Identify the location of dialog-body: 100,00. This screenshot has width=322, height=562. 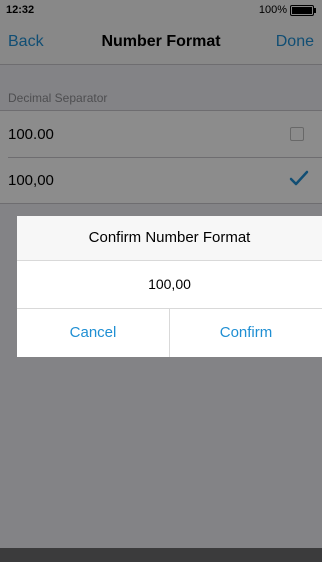
(169, 285).